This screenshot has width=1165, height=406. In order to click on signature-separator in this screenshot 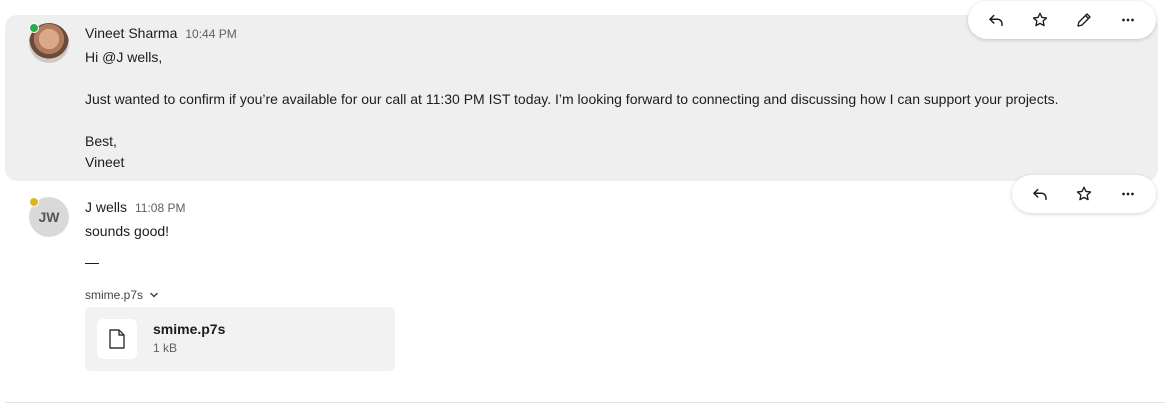, I will do `click(92, 263)`.